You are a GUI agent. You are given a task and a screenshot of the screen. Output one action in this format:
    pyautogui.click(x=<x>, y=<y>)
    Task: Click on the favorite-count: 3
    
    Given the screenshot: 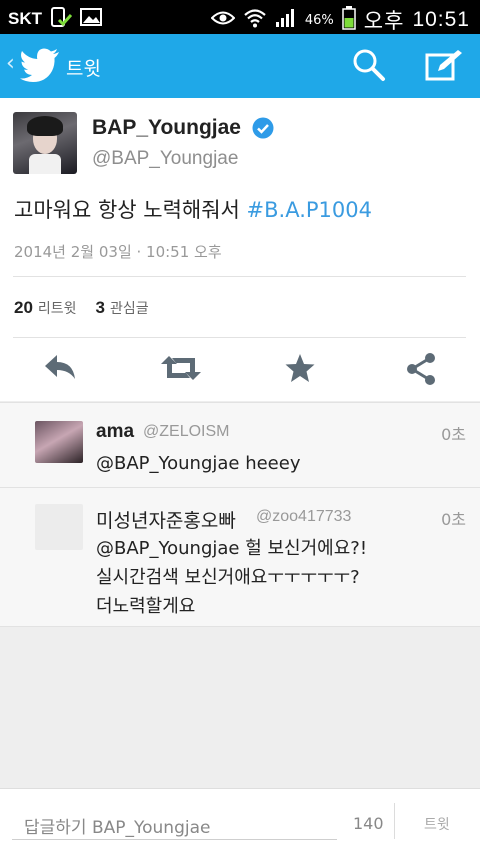 What is the action you would take?
    pyautogui.click(x=99, y=307)
    